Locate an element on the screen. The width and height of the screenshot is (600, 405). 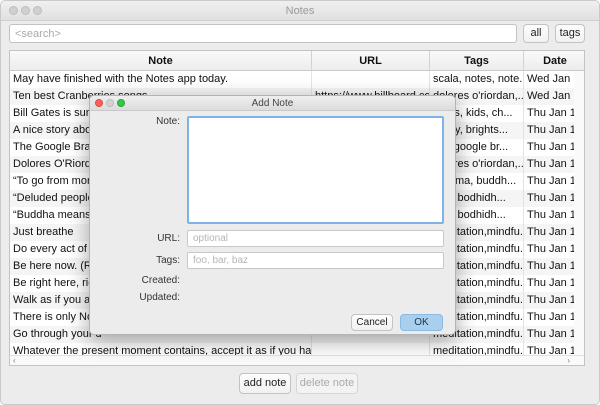
tags-button: tags is located at coordinates (570, 33).